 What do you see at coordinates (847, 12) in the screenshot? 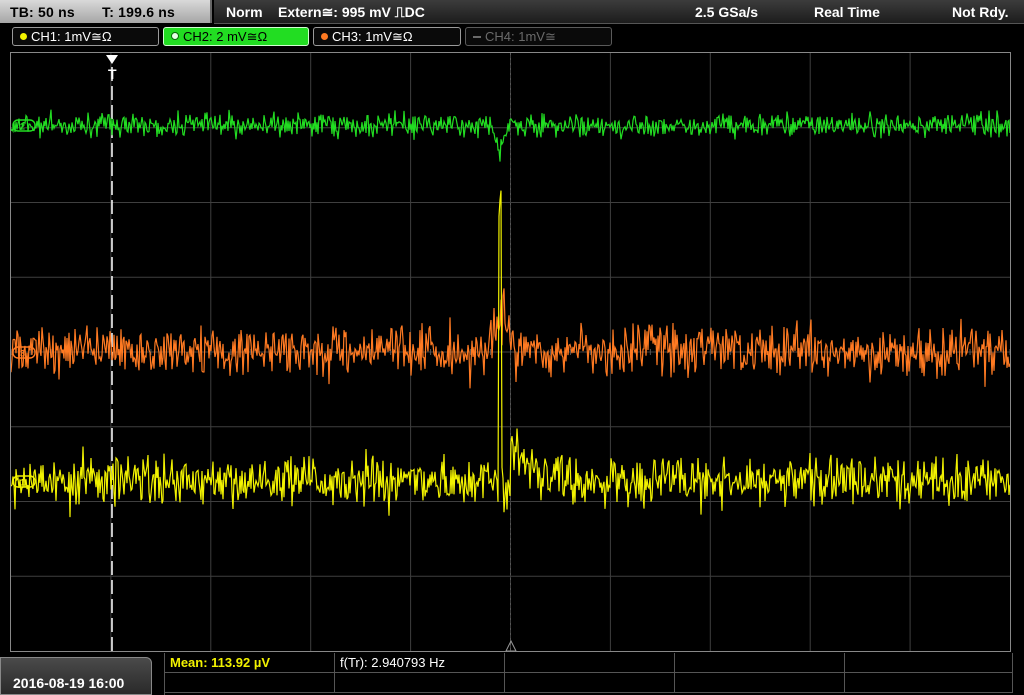
I see `time-mode: Real Time` at bounding box center [847, 12].